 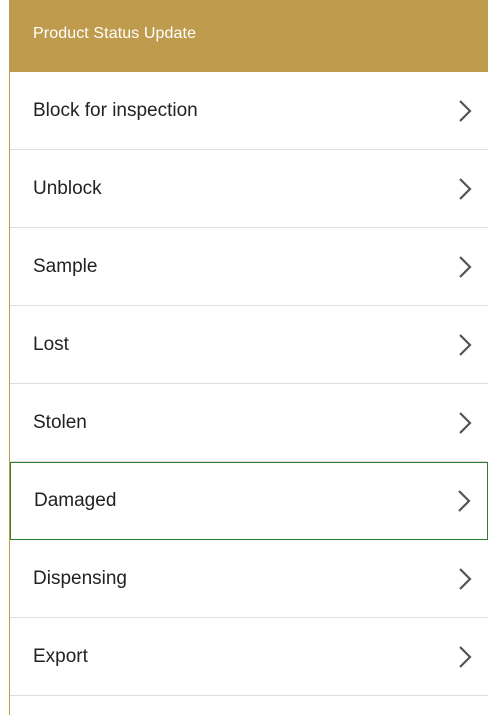 I want to click on menu-item-dispensing: Dispensing, so click(x=249, y=579).